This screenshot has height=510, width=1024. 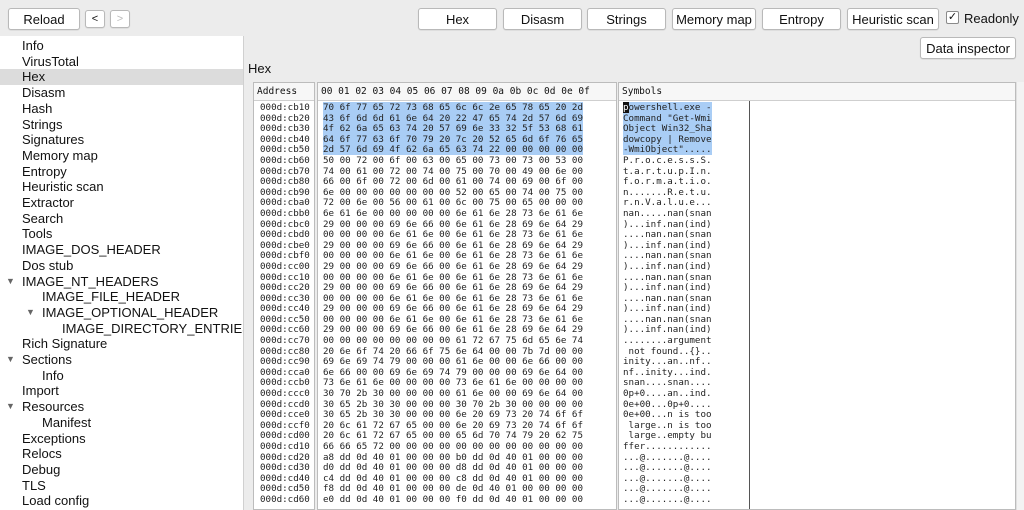 What do you see at coordinates (714, 19) in the screenshot?
I see `memory-map-button: Memory map` at bounding box center [714, 19].